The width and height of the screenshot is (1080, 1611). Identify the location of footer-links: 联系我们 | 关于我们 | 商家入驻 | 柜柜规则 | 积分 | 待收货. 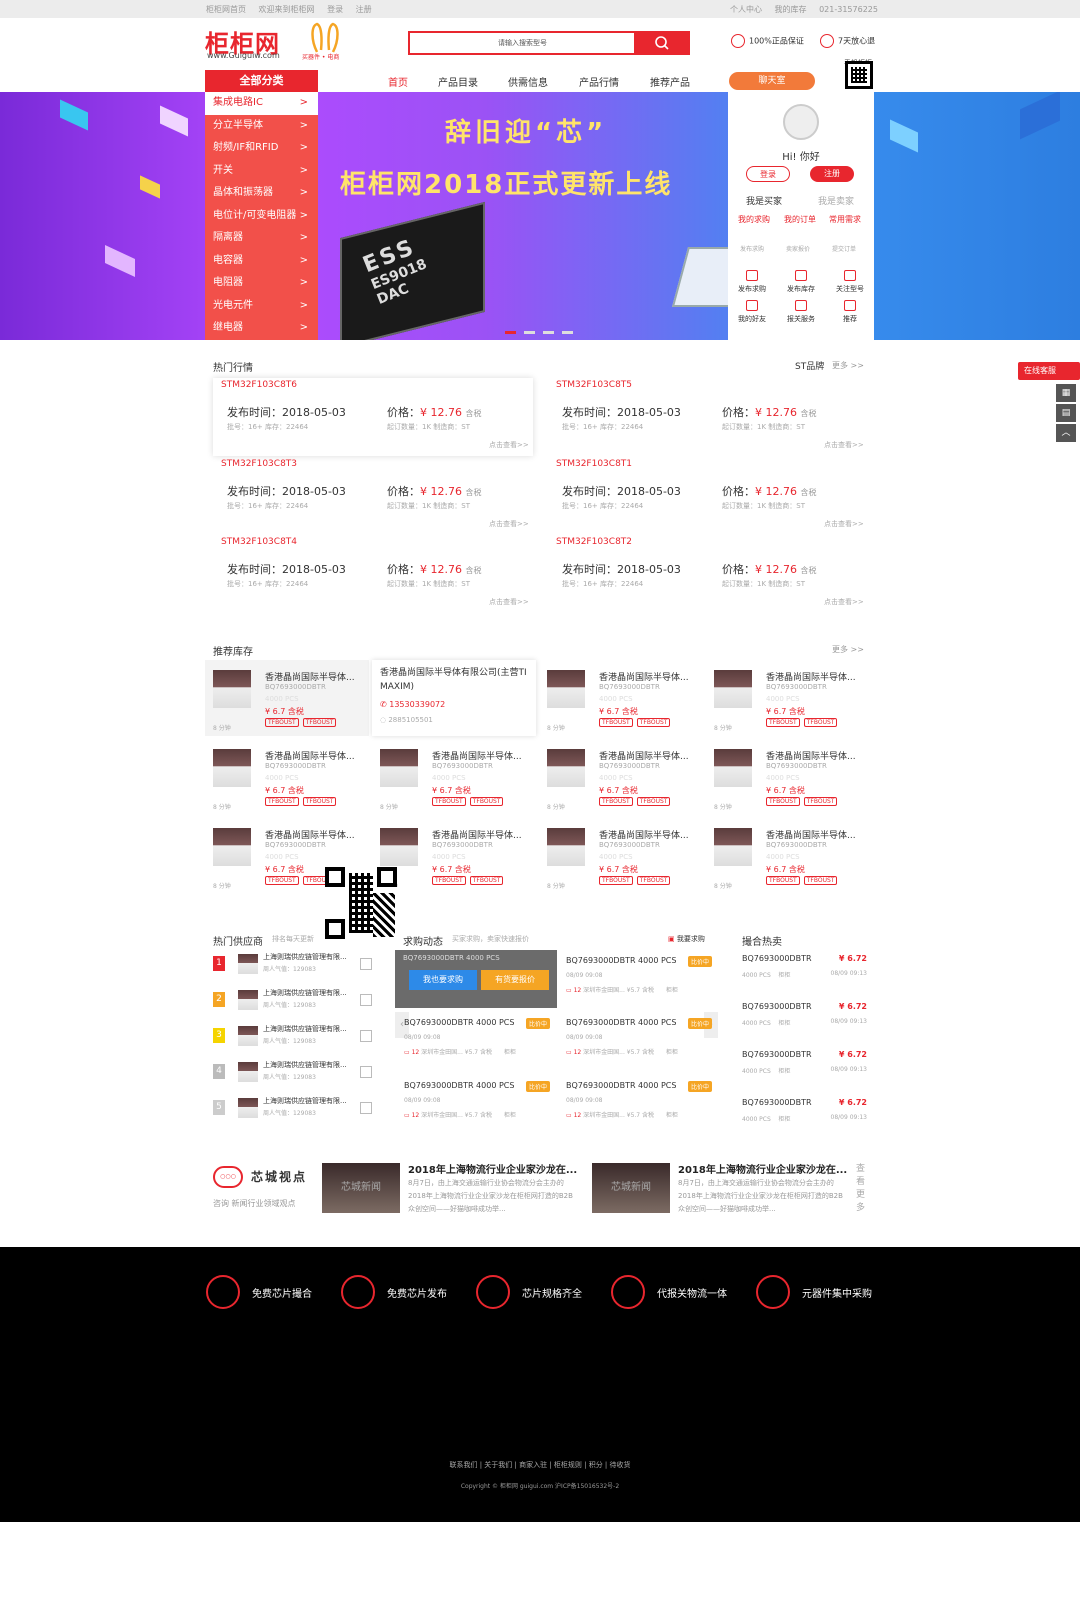
(540, 1465).